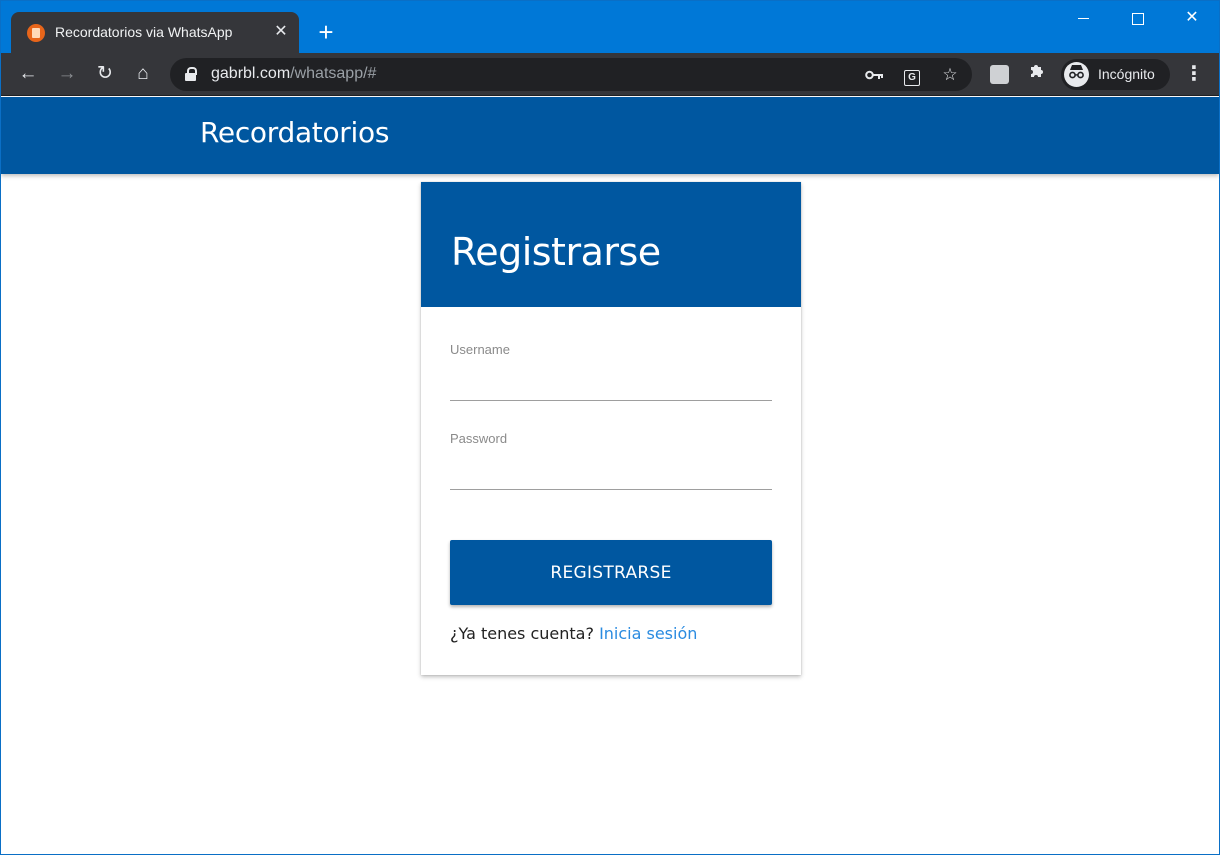 Image resolution: width=1220 pixels, height=855 pixels. Describe the element at coordinates (251, 73) in the screenshot. I see `url-host: gabrbl.com` at that location.